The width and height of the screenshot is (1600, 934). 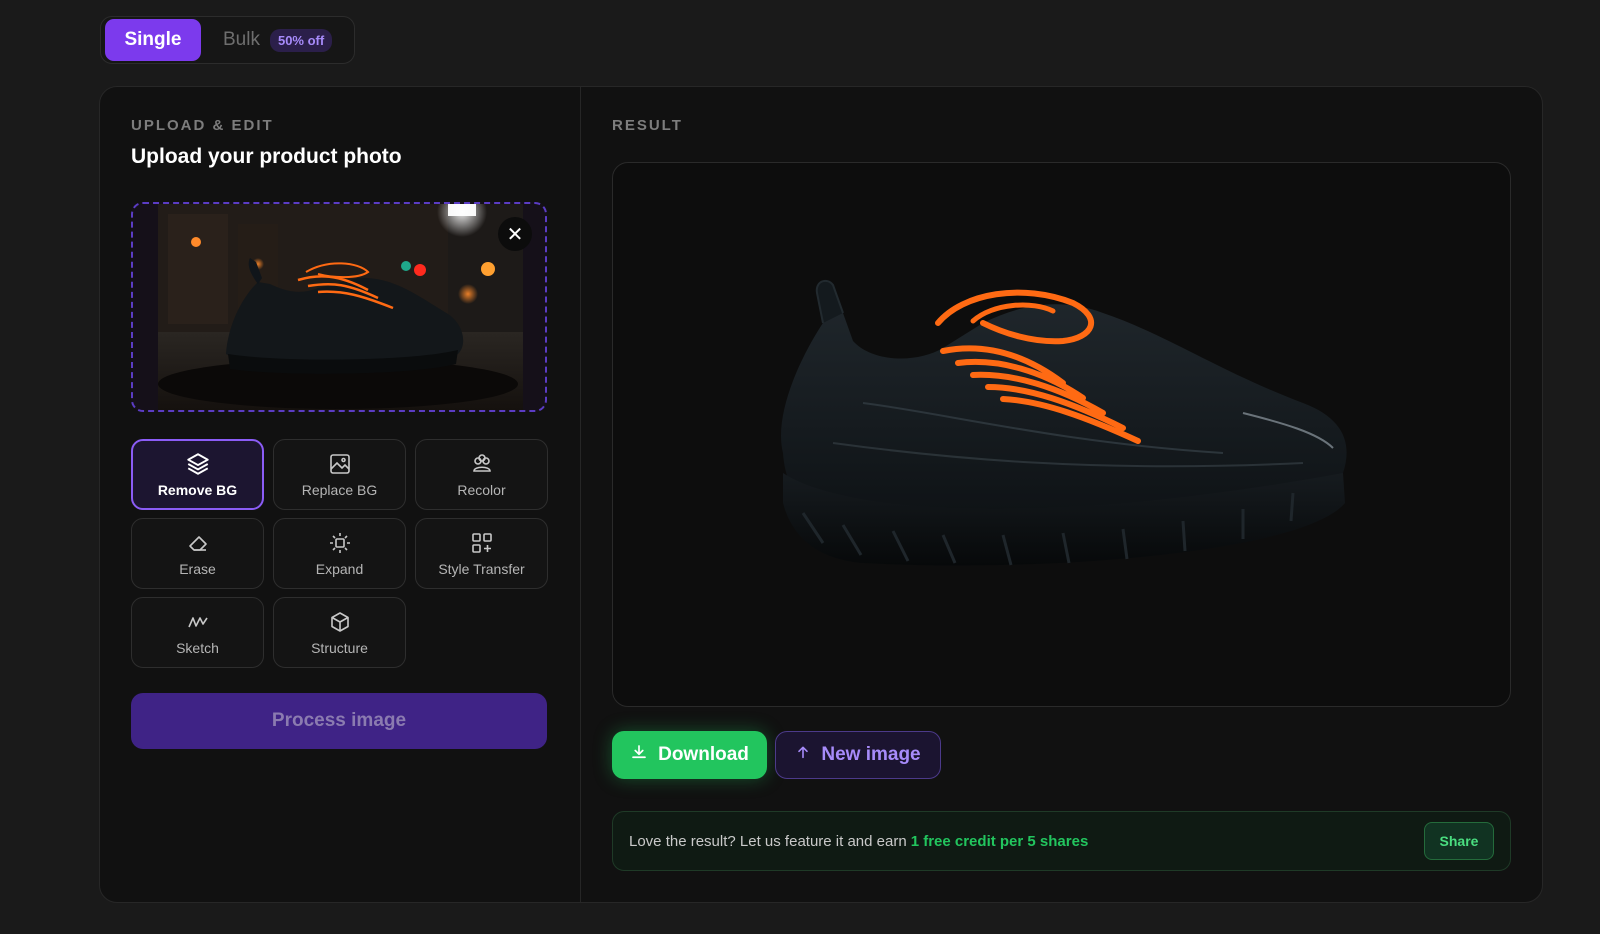 I want to click on tool-remove-bg: Remove BG, so click(x=197, y=474).